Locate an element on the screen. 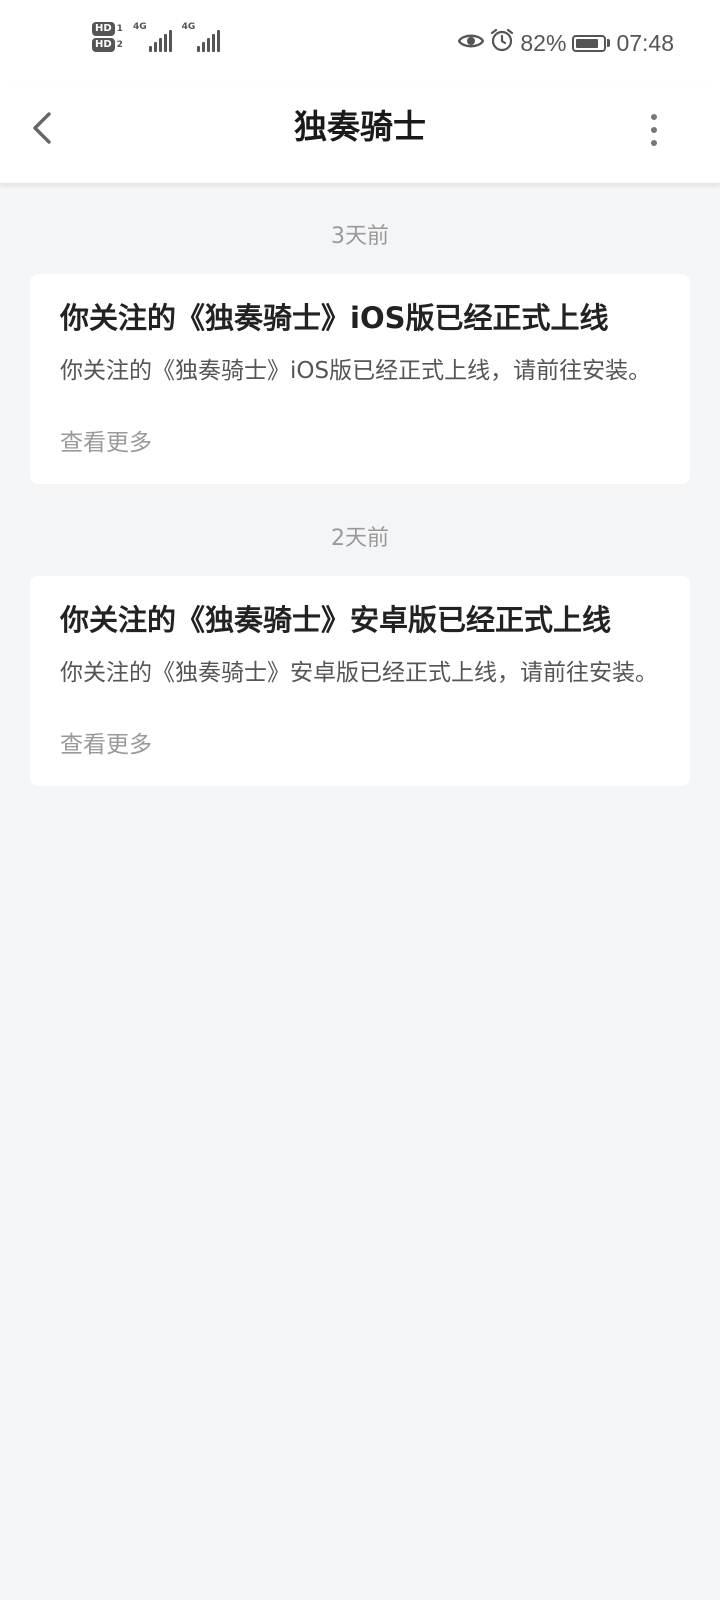  hd1-index: 1 is located at coordinates (119, 29).